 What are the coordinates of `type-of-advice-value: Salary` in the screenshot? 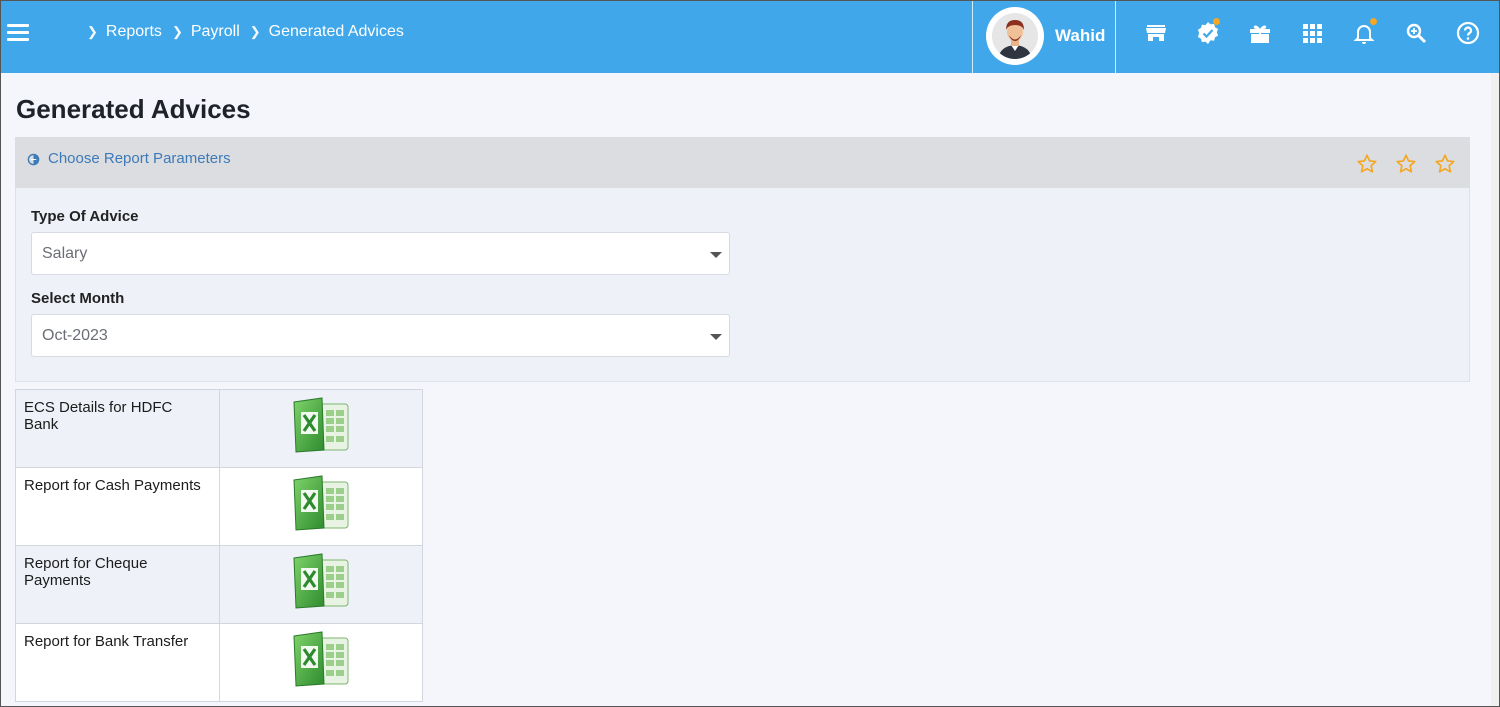 It's located at (65, 253).